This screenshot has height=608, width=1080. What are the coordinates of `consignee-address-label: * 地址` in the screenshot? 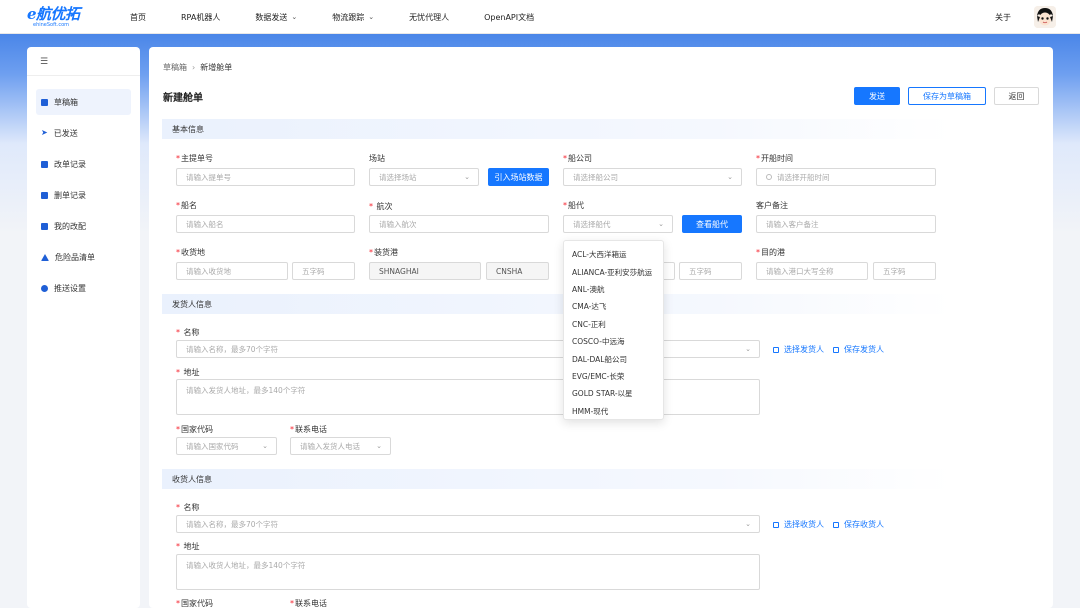 It's located at (188, 546).